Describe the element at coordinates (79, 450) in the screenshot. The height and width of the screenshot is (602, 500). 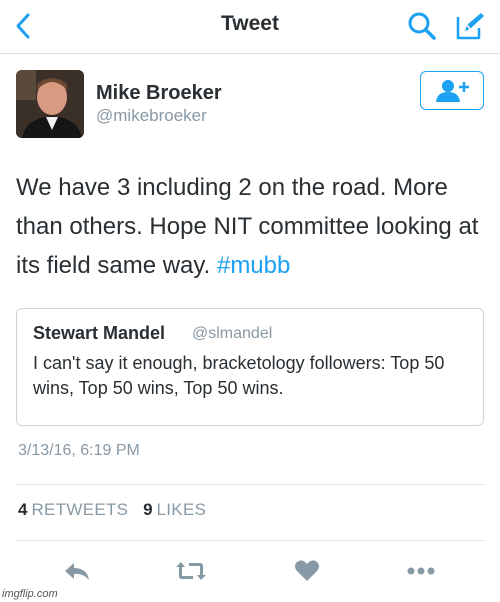
I see `tweet-timestamp: 3/13/16, 6:19 PM` at that location.